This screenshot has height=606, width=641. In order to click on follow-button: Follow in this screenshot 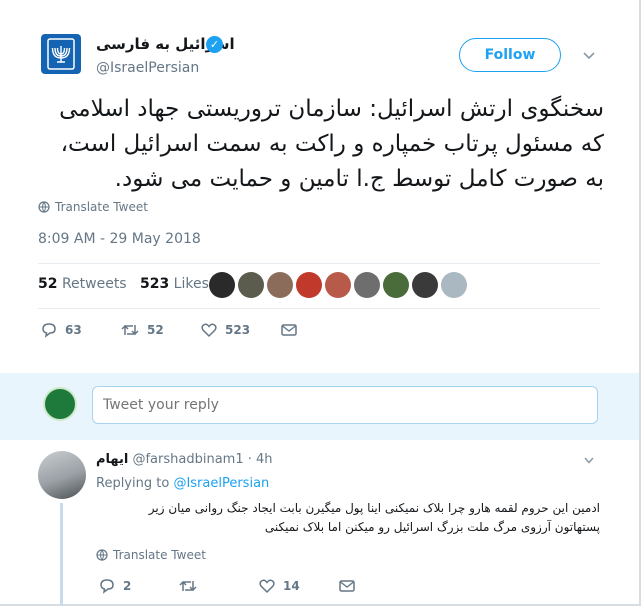, I will do `click(510, 55)`.